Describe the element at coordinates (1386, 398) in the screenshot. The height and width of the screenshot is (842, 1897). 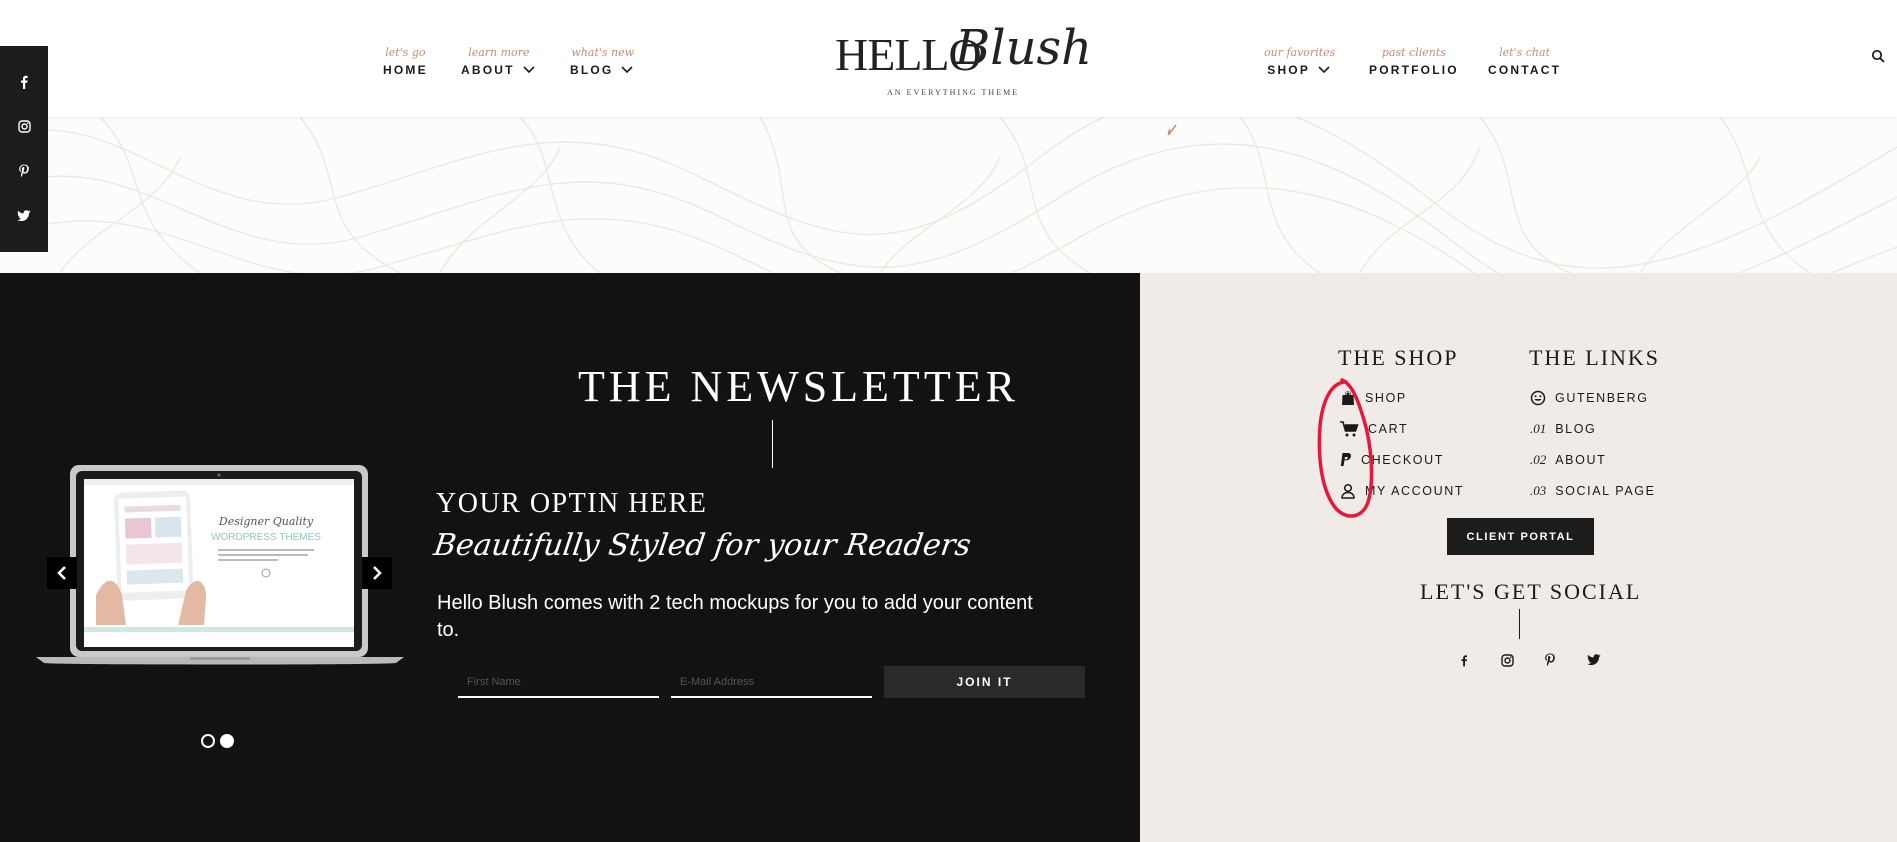
I see `shop-link-label: SHOP` at that location.